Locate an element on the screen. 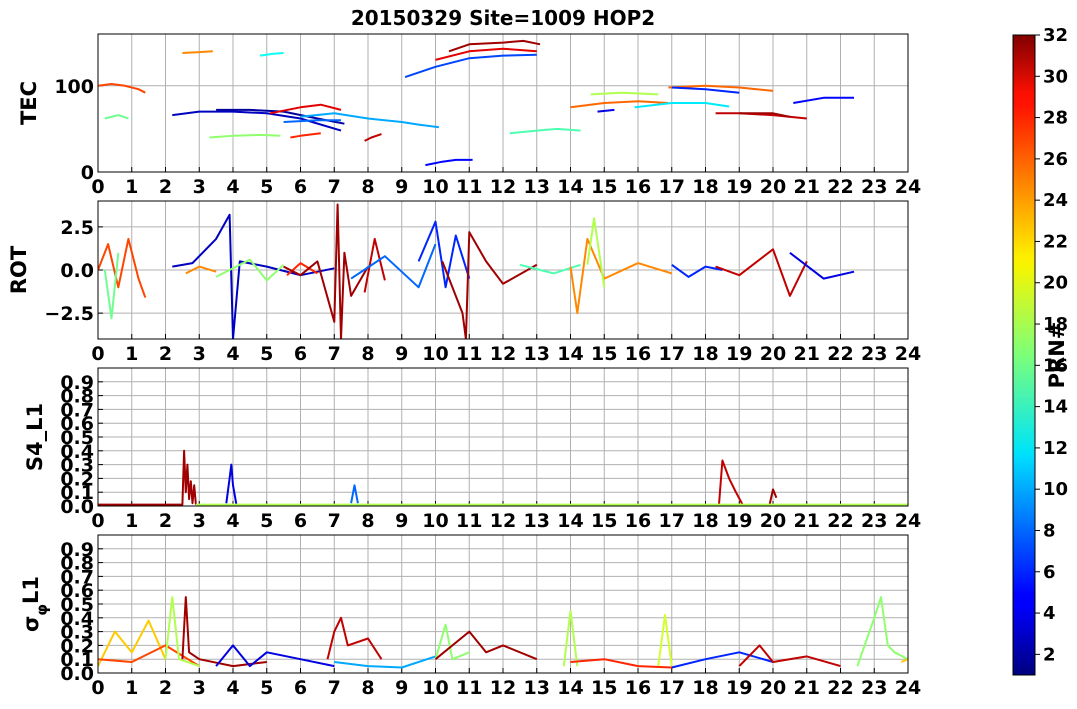 The width and height of the screenshot is (1077, 709). colorbar-tick-label: 14 is located at coordinates (1055, 407).